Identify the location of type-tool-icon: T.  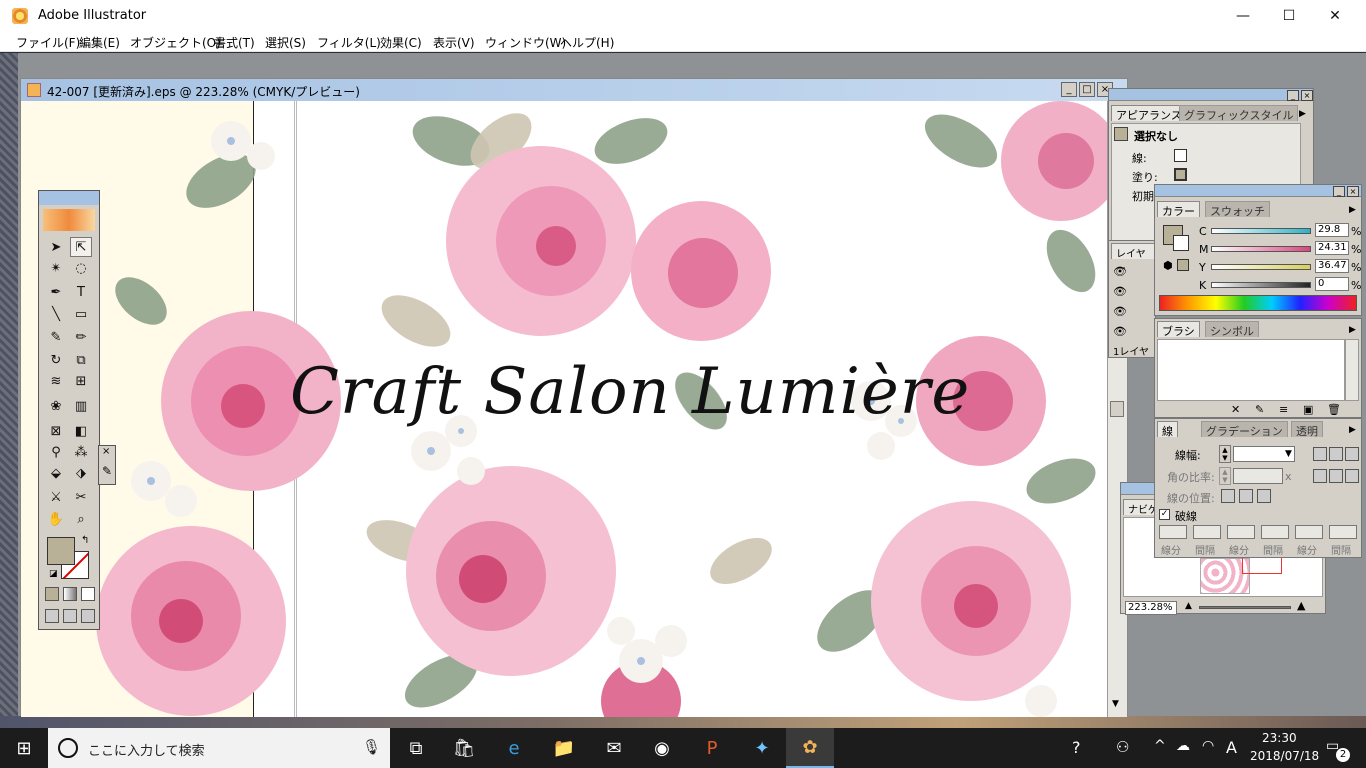
(81, 292).